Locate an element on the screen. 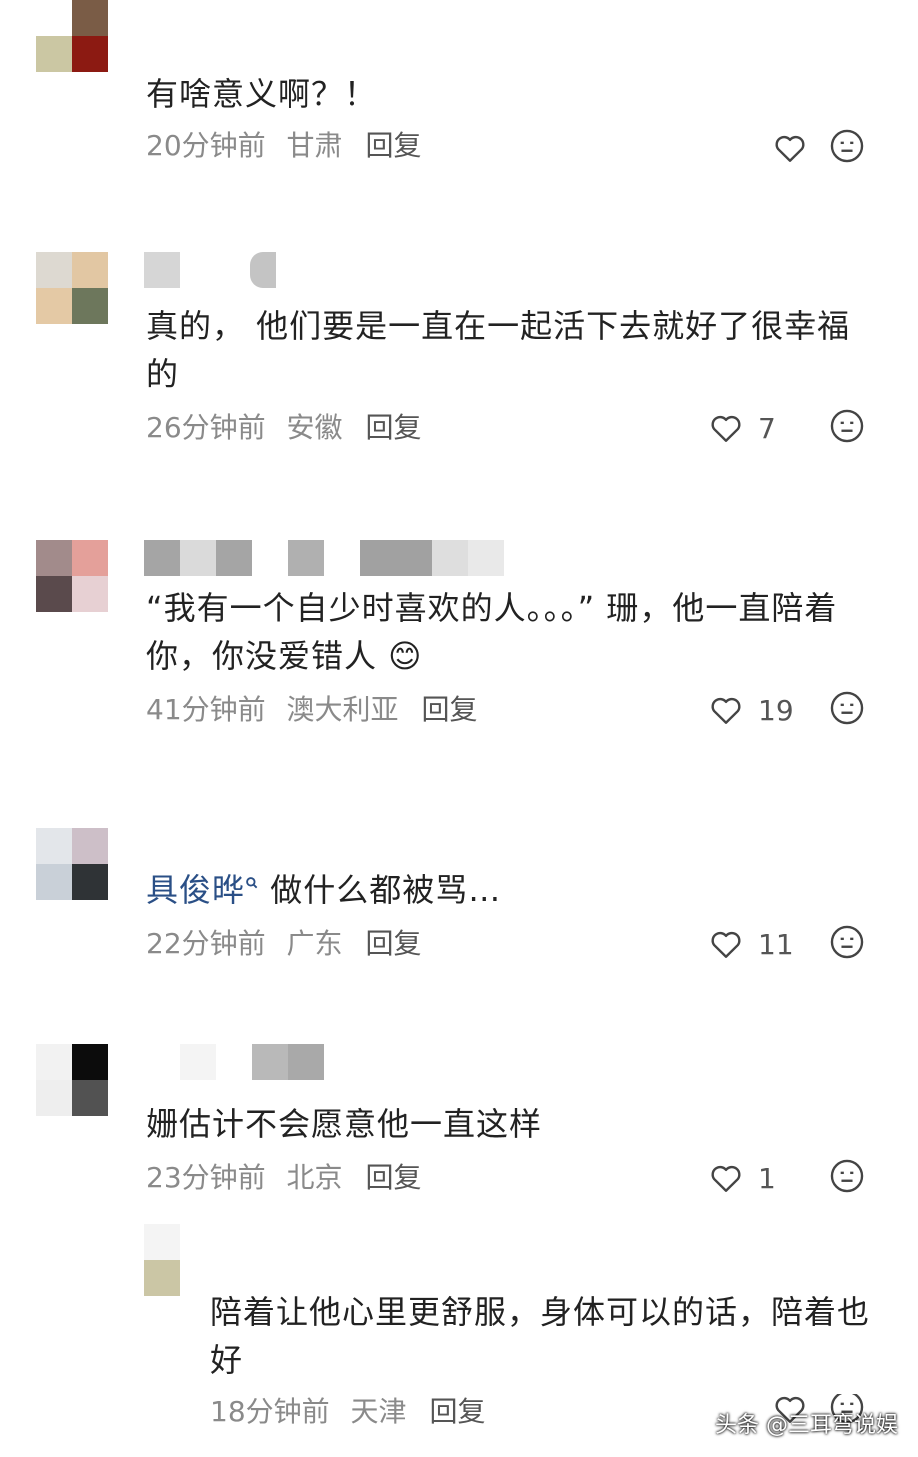  comment-location: 安徽 is located at coordinates (314, 427).